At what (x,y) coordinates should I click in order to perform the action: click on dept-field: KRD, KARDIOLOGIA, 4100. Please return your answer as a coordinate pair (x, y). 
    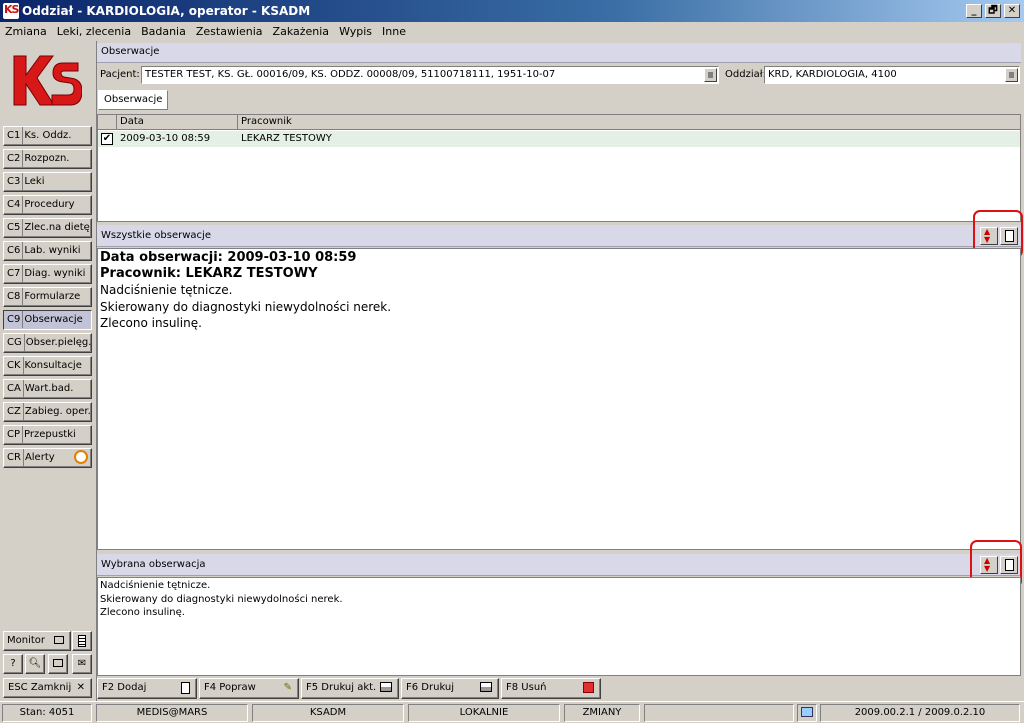
    Looking at the image, I should click on (892, 75).